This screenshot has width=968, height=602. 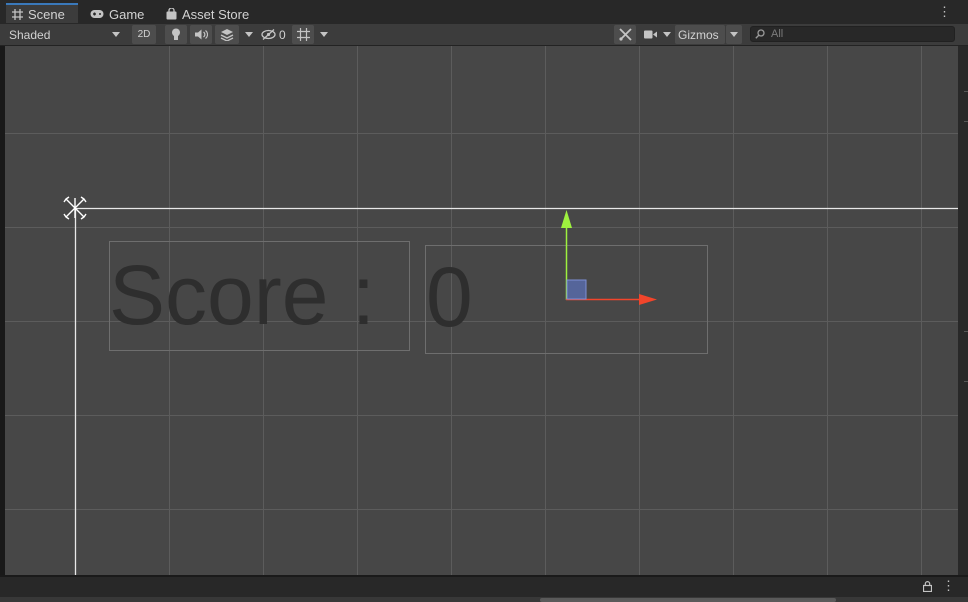 I want to click on camera-icon, so click(x=650, y=34).